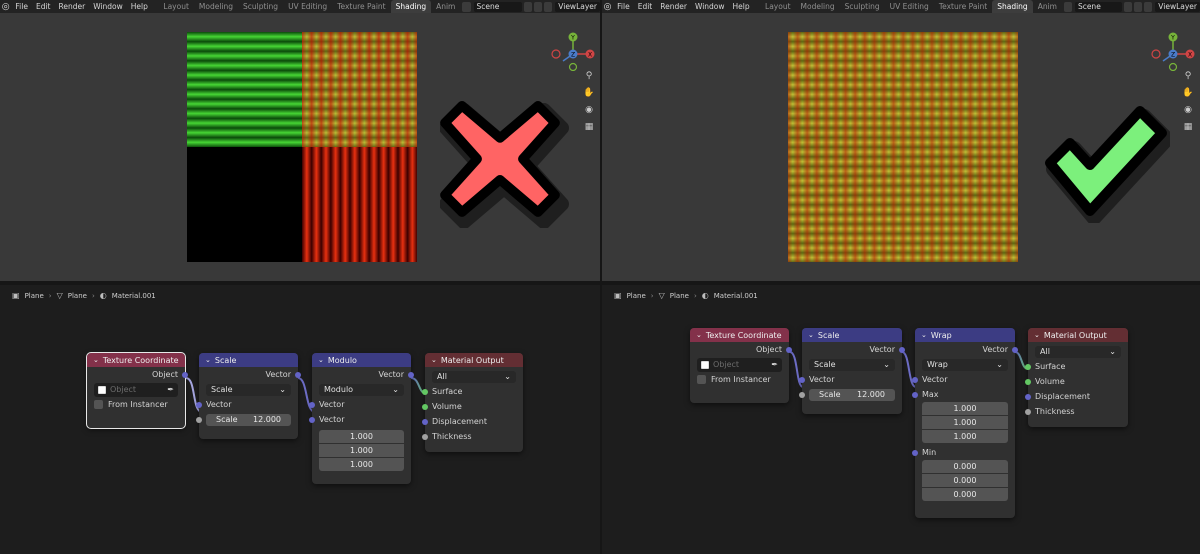  What do you see at coordinates (862, 6) in the screenshot?
I see `tab-sculpting: Sculpting` at bounding box center [862, 6].